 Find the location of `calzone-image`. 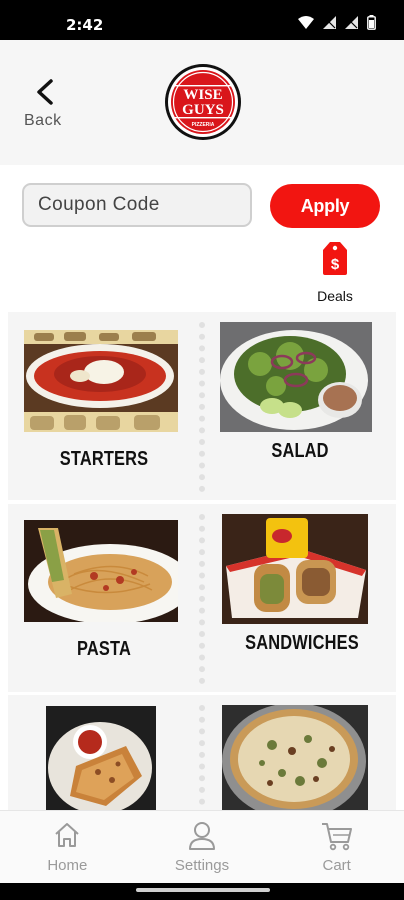

calzone-image is located at coordinates (101, 761).